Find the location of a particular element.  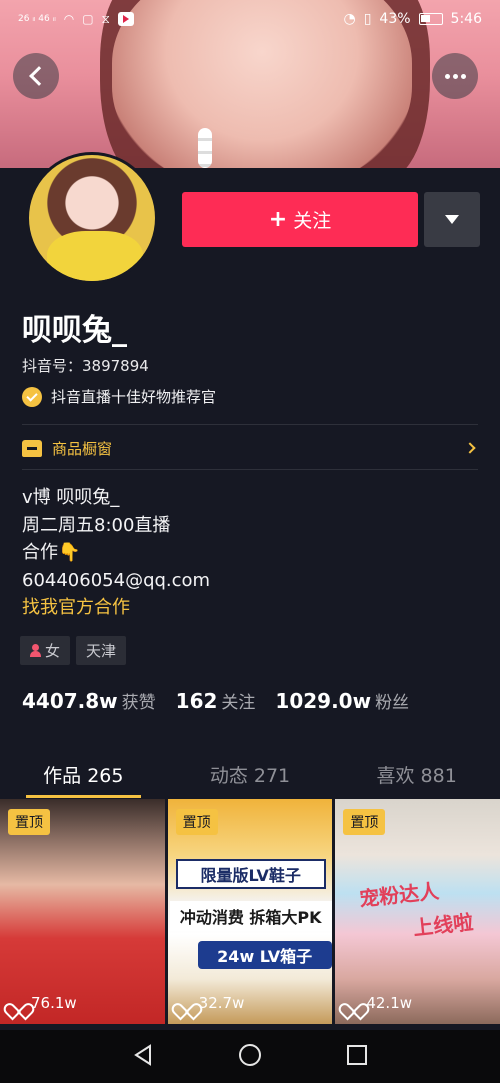

nav-recents-button is located at coordinates (357, 1057).